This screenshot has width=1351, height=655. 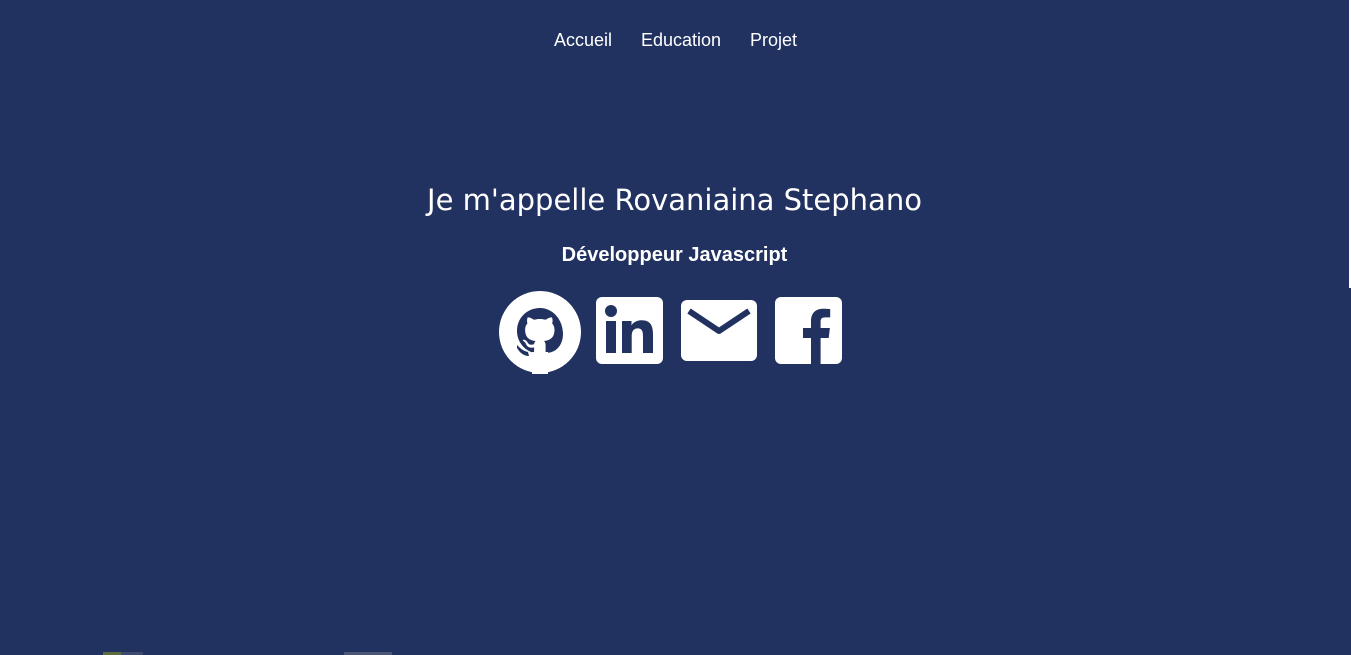 I want to click on nav-link-accueil: Accueil, so click(x=583, y=40).